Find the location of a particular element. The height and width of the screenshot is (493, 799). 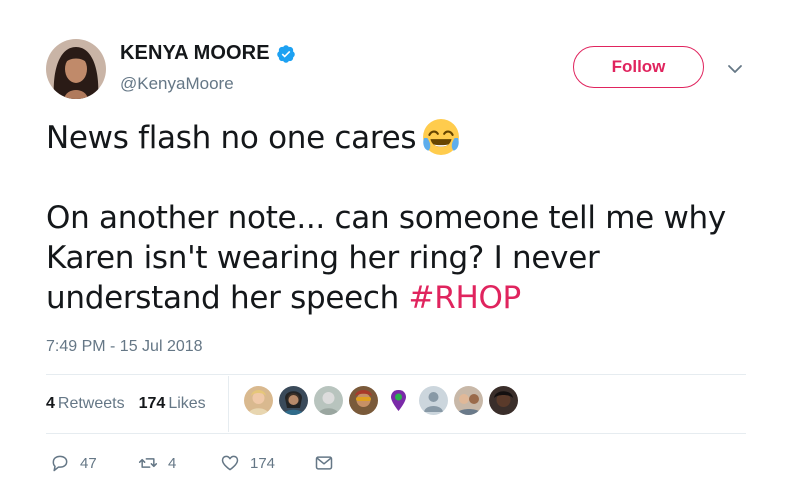

reply-count: 47 is located at coordinates (88, 463).